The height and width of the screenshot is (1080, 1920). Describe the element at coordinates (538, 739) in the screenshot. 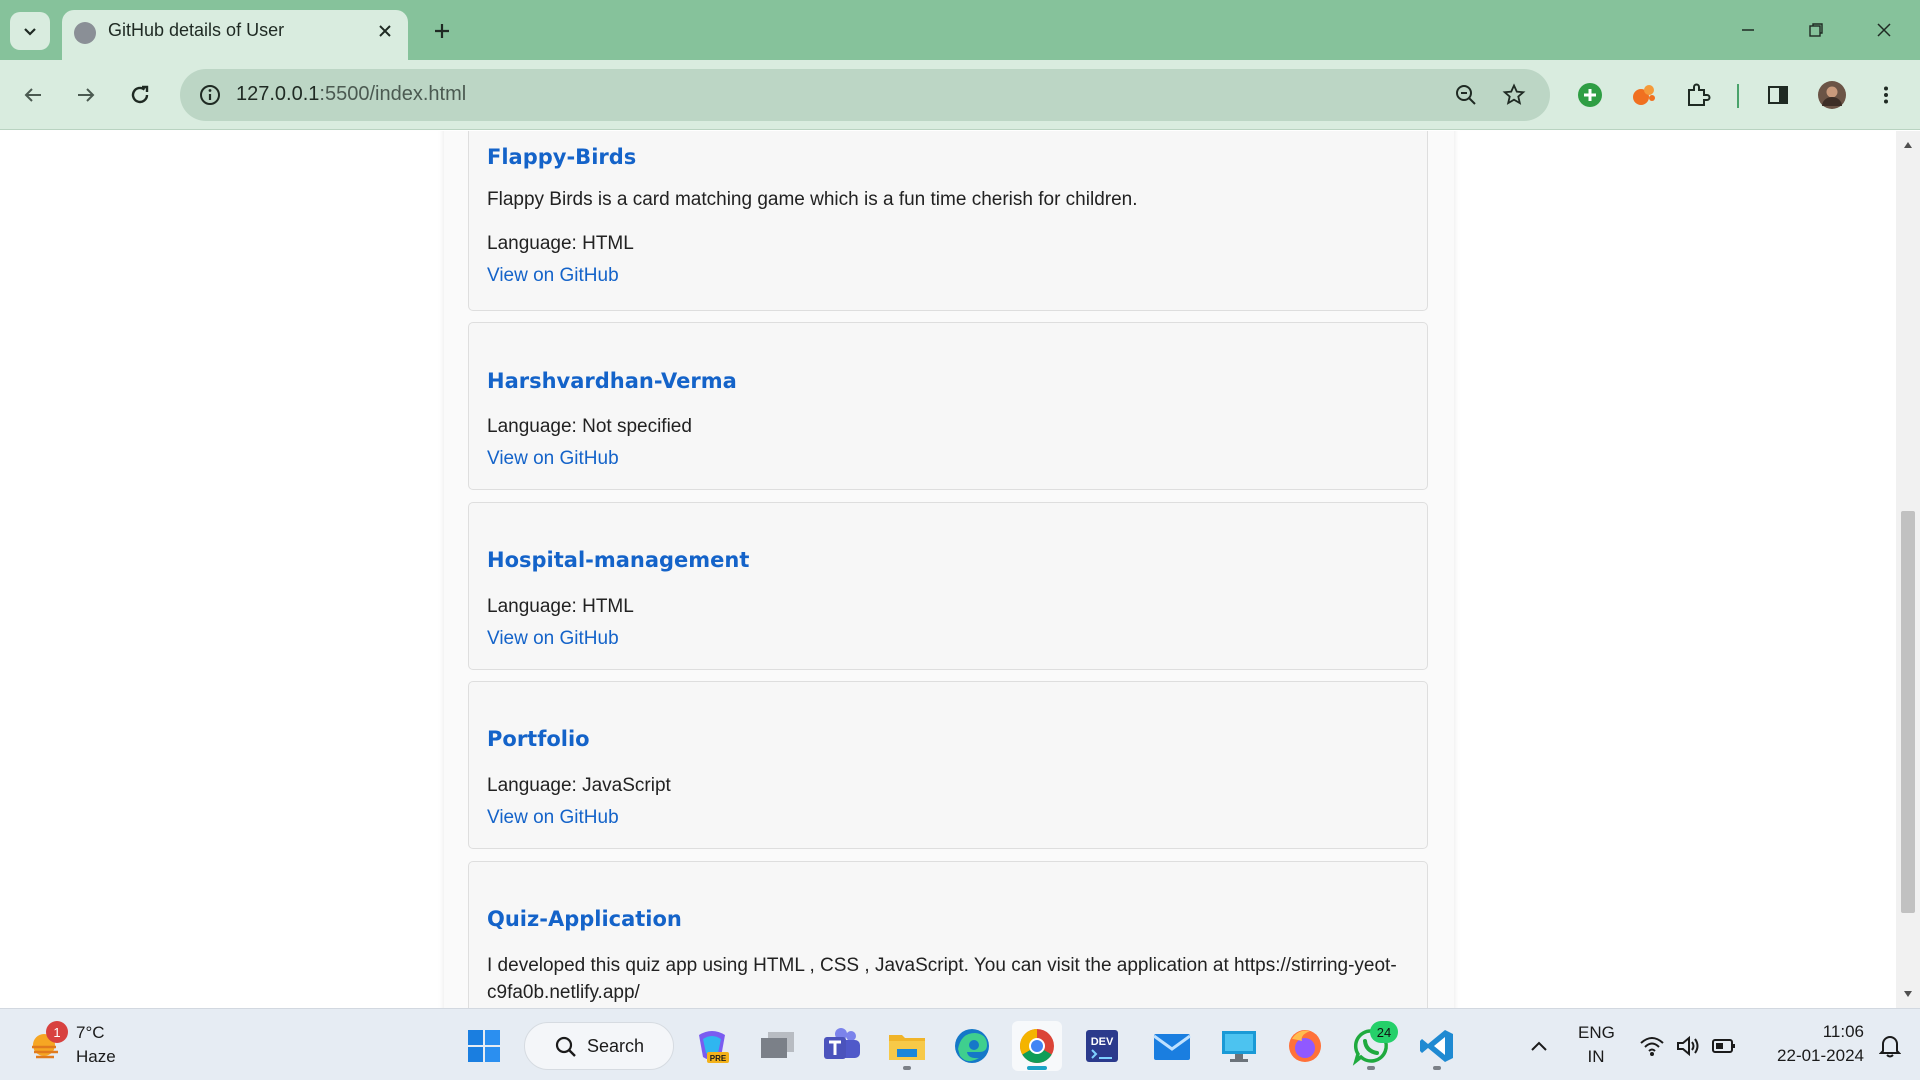

I see `repo-name-link: Portfolio` at that location.